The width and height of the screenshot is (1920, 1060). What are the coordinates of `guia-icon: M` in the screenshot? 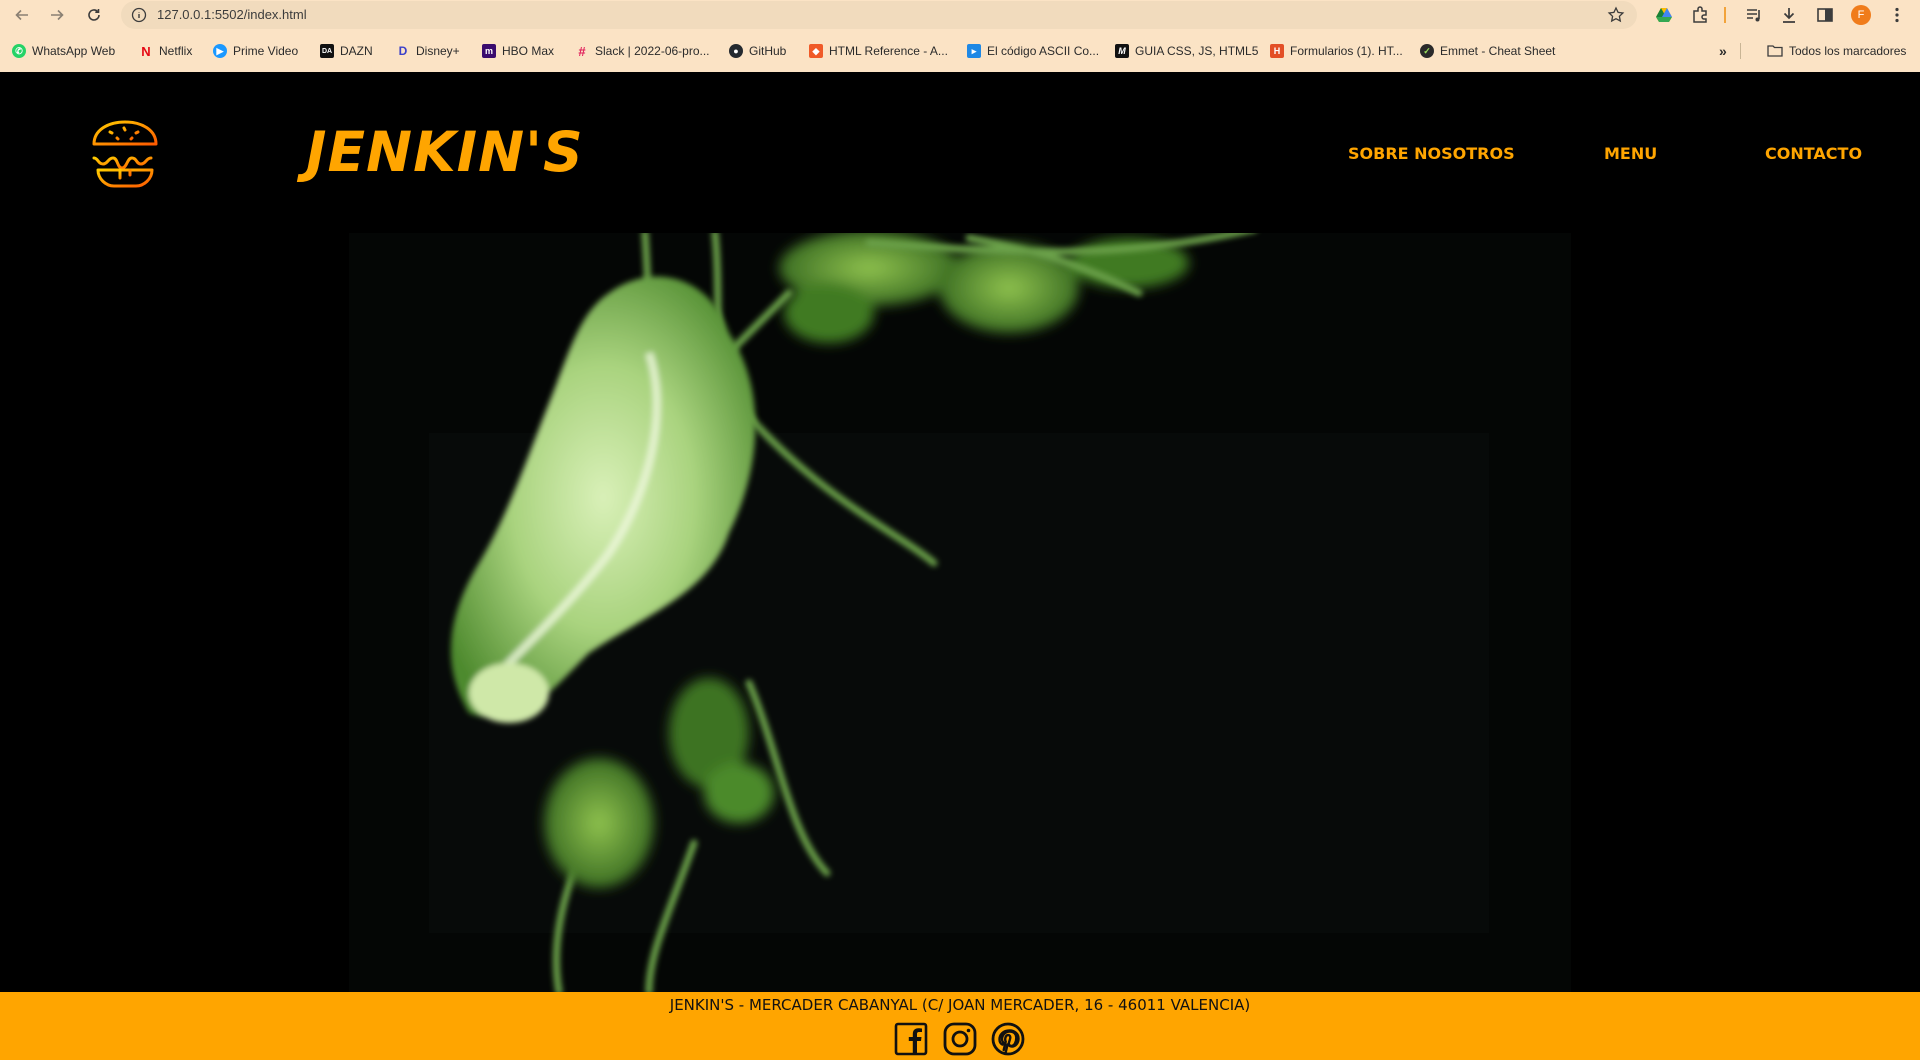 It's located at (1122, 51).